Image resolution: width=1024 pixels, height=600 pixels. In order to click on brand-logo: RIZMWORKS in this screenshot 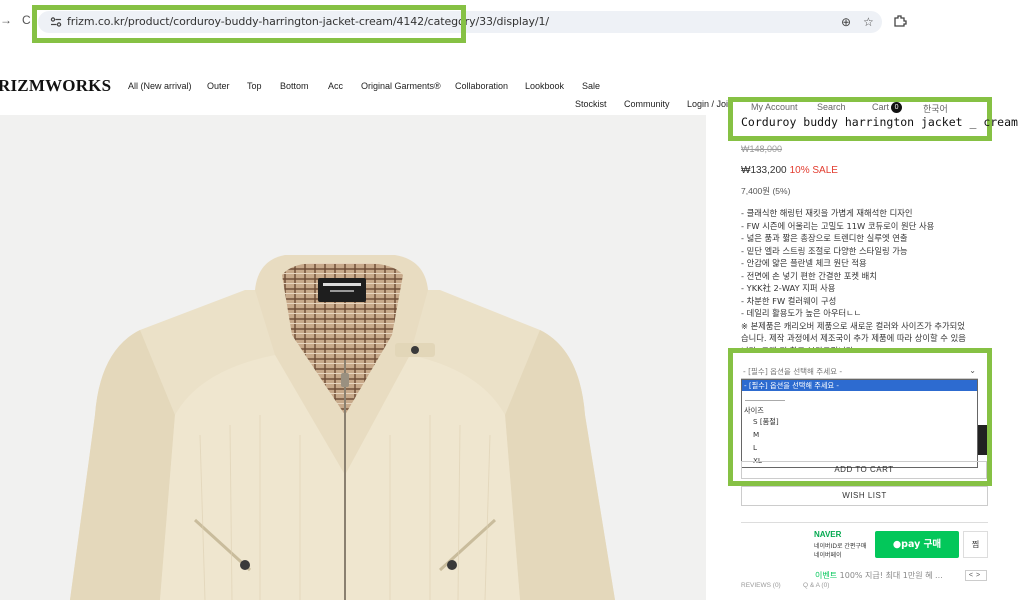, I will do `click(55, 86)`.